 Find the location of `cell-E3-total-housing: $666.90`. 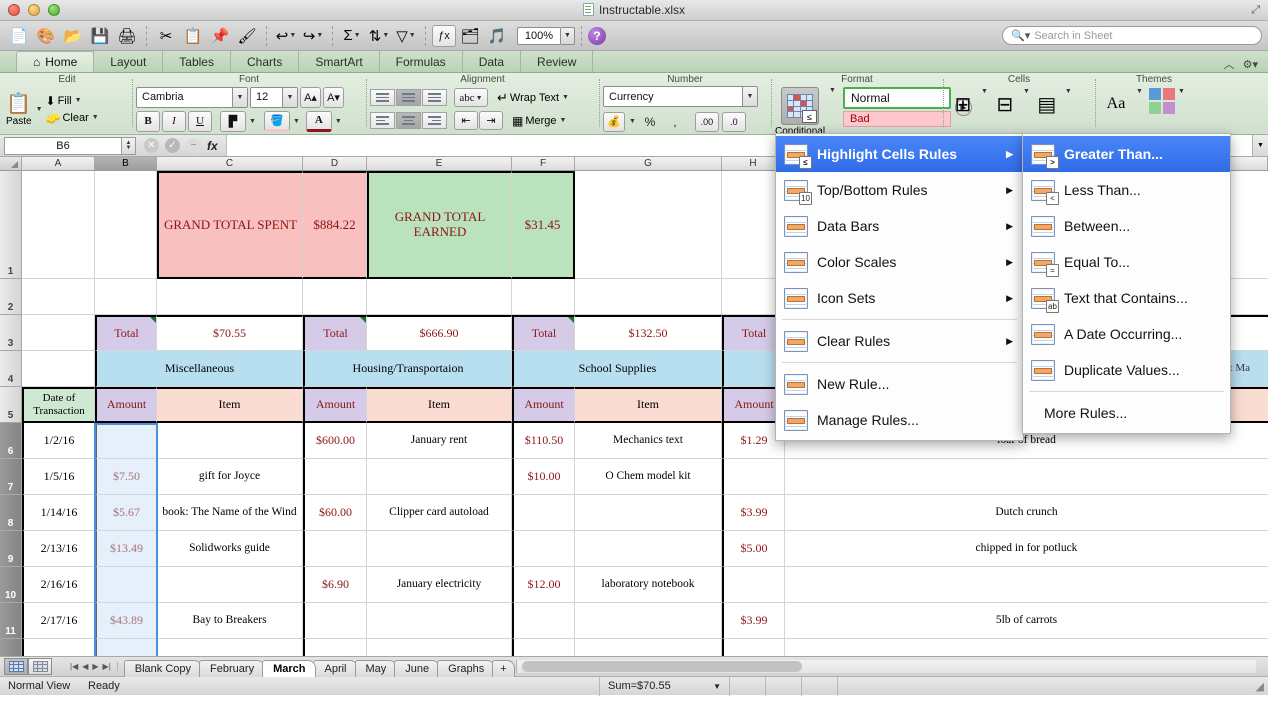

cell-E3-total-housing: $666.90 is located at coordinates (439, 333).